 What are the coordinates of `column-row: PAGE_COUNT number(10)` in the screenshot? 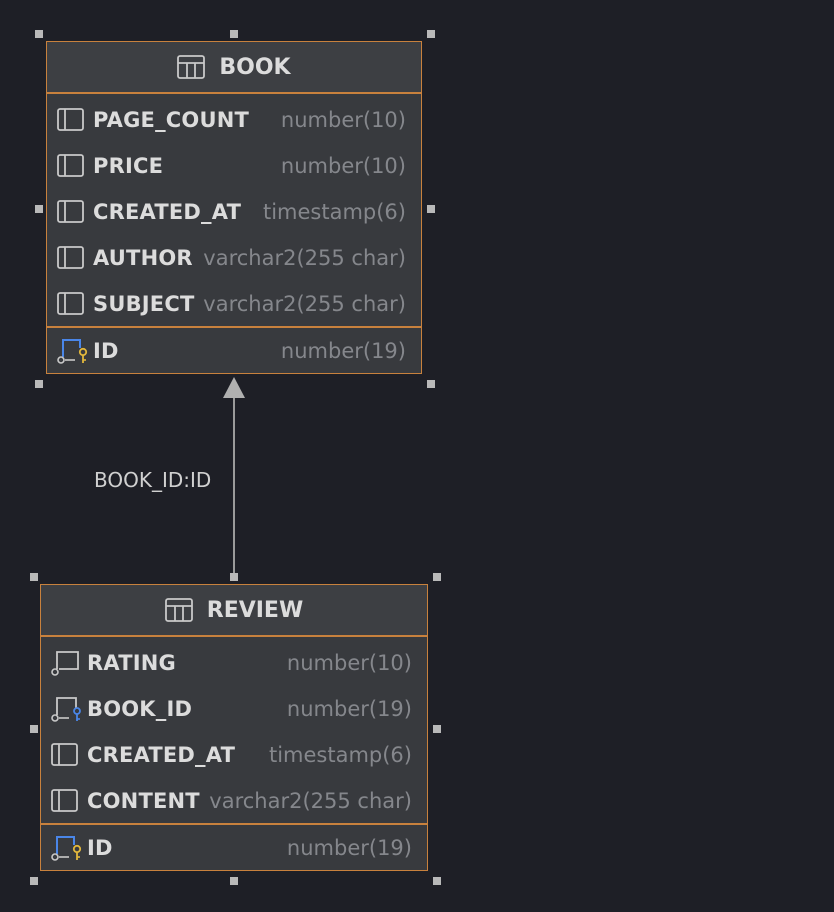 It's located at (234, 120).